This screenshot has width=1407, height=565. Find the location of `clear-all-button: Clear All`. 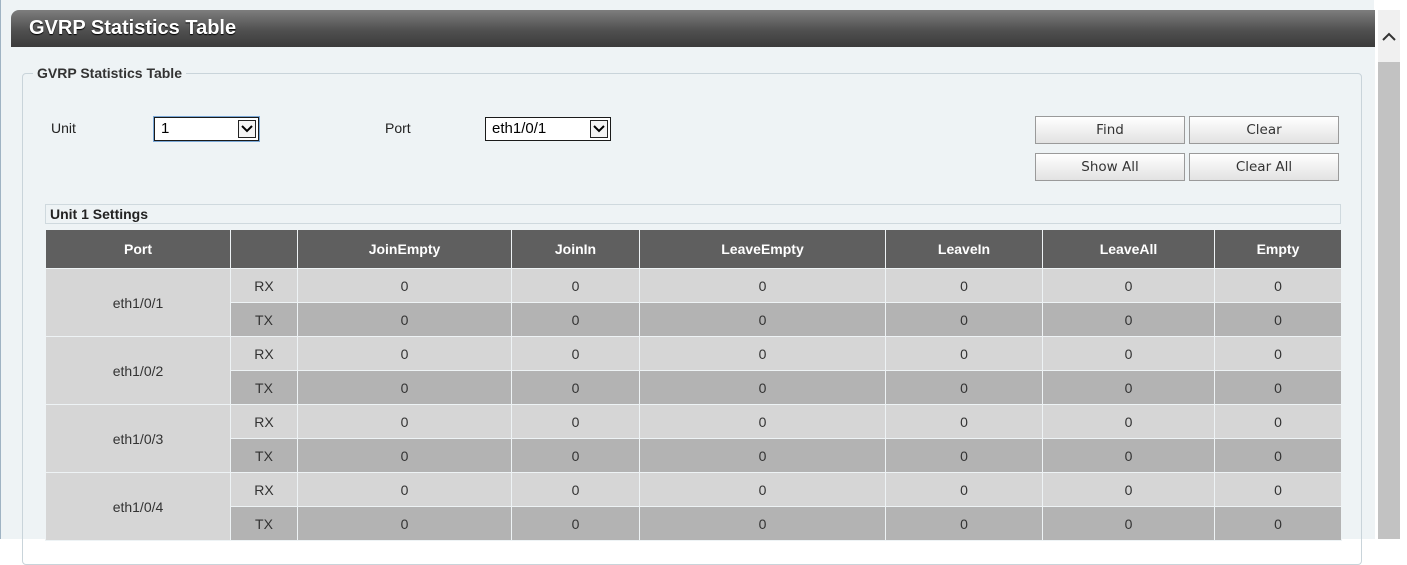

clear-all-button: Clear All is located at coordinates (1264, 167).